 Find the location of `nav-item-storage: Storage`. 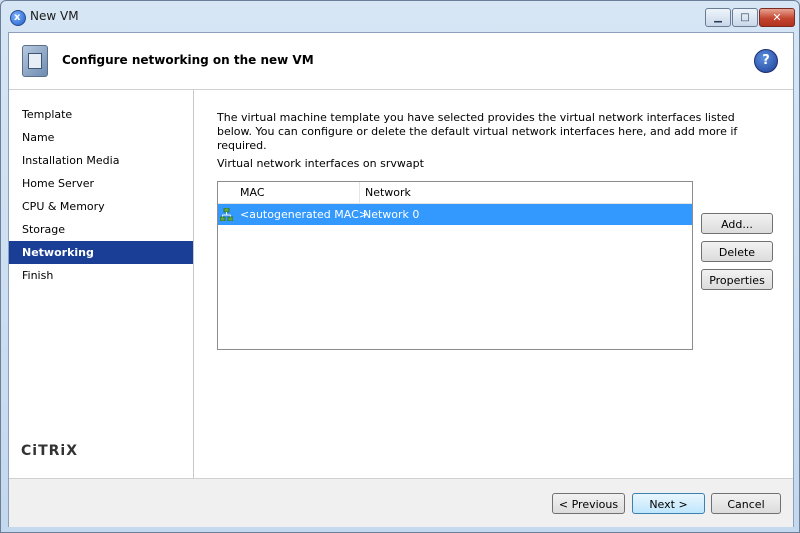

nav-item-storage: Storage is located at coordinates (101, 229).